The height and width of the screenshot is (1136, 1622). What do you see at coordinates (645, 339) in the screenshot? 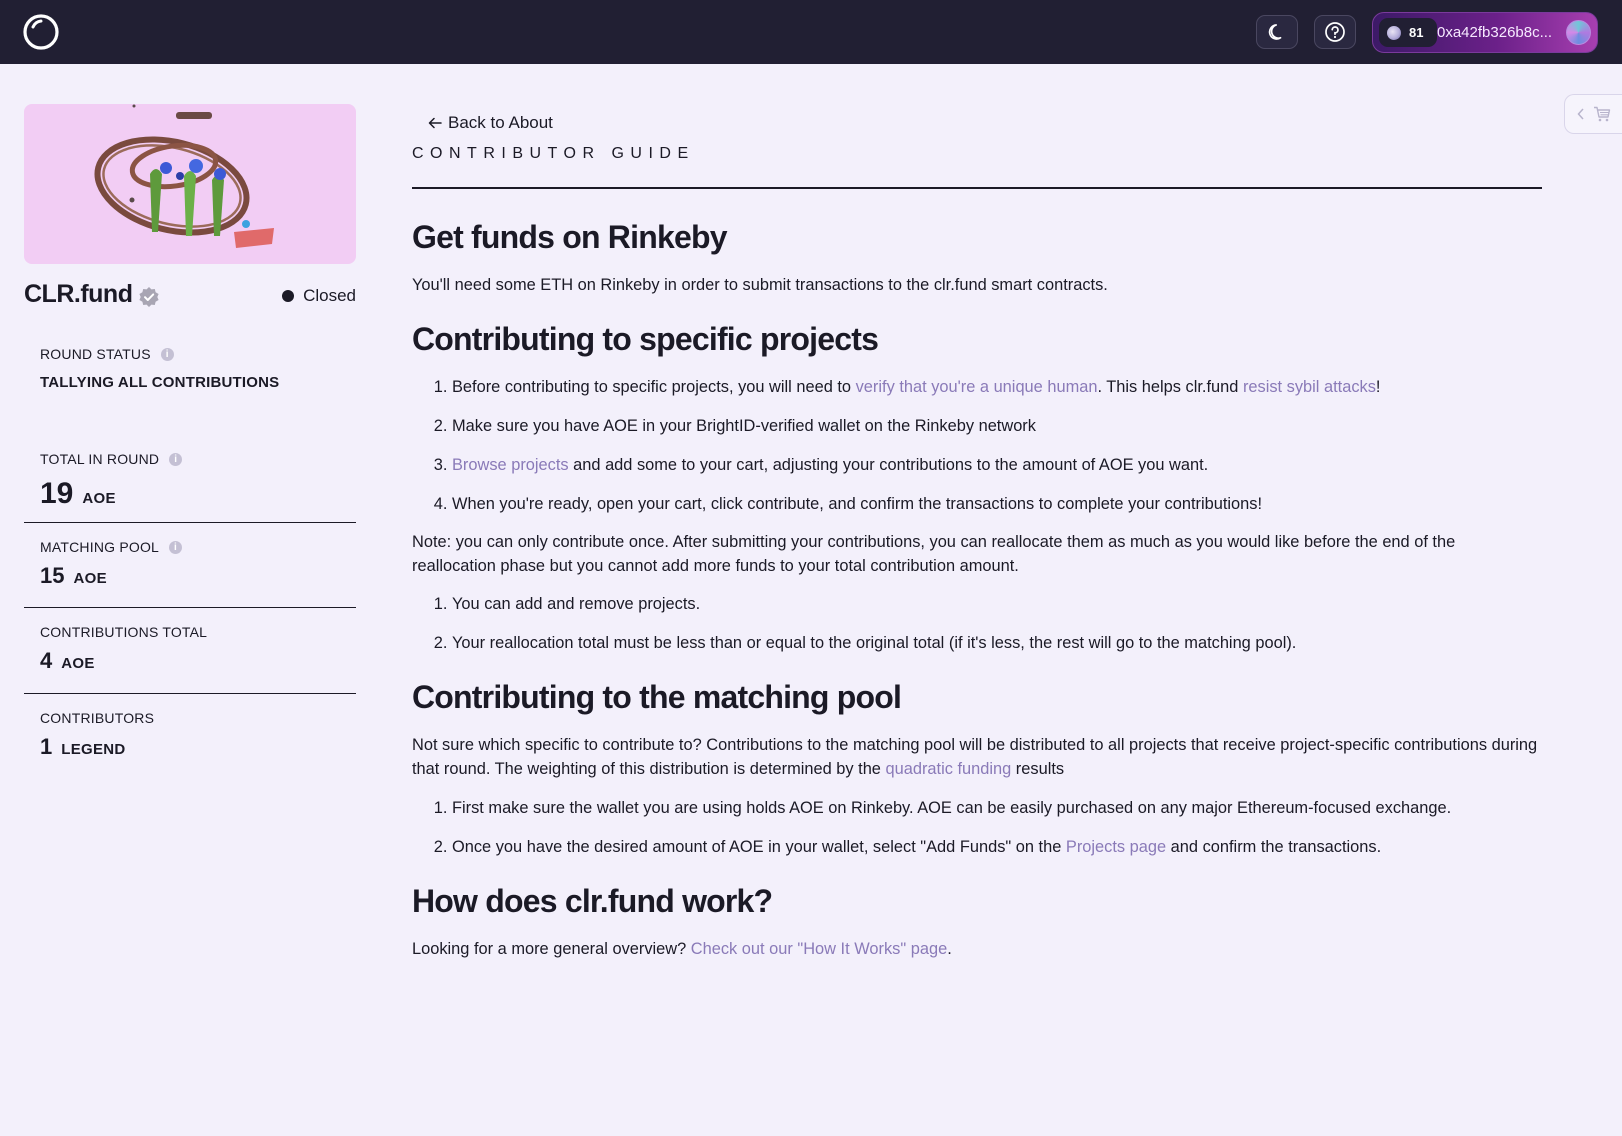
I see `section-heading-specific-projects: Contributing to specific projects` at bounding box center [645, 339].